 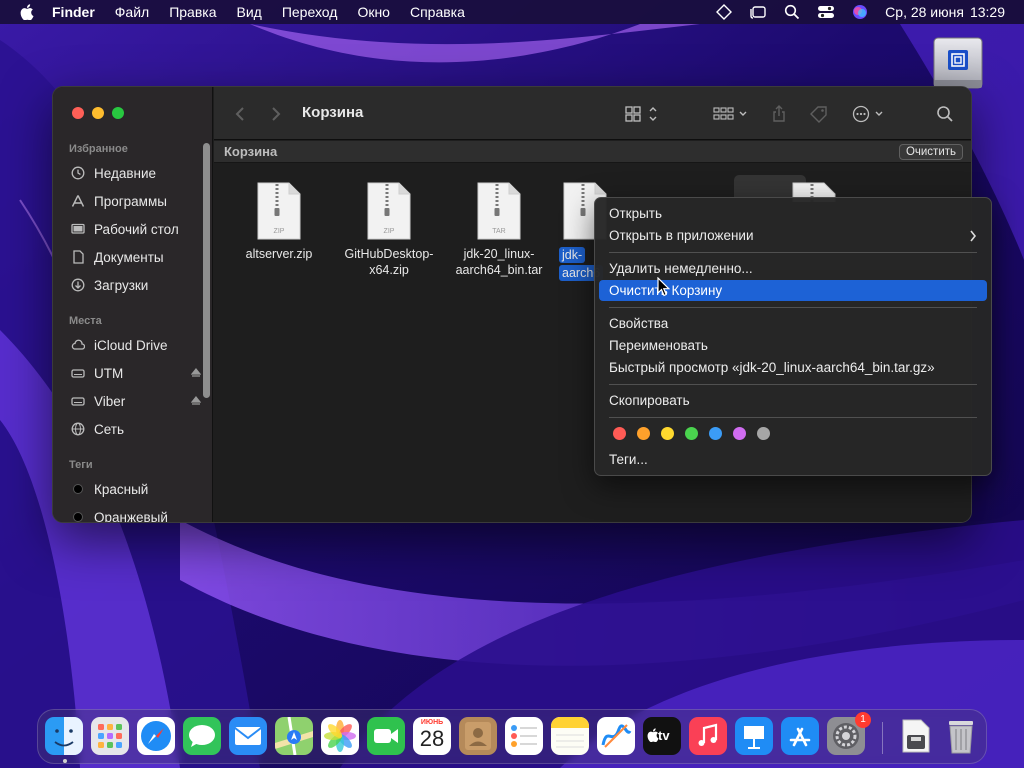 I want to click on file-item: ZIP GitHubDesktop- x64.zip, so click(x=389, y=230).